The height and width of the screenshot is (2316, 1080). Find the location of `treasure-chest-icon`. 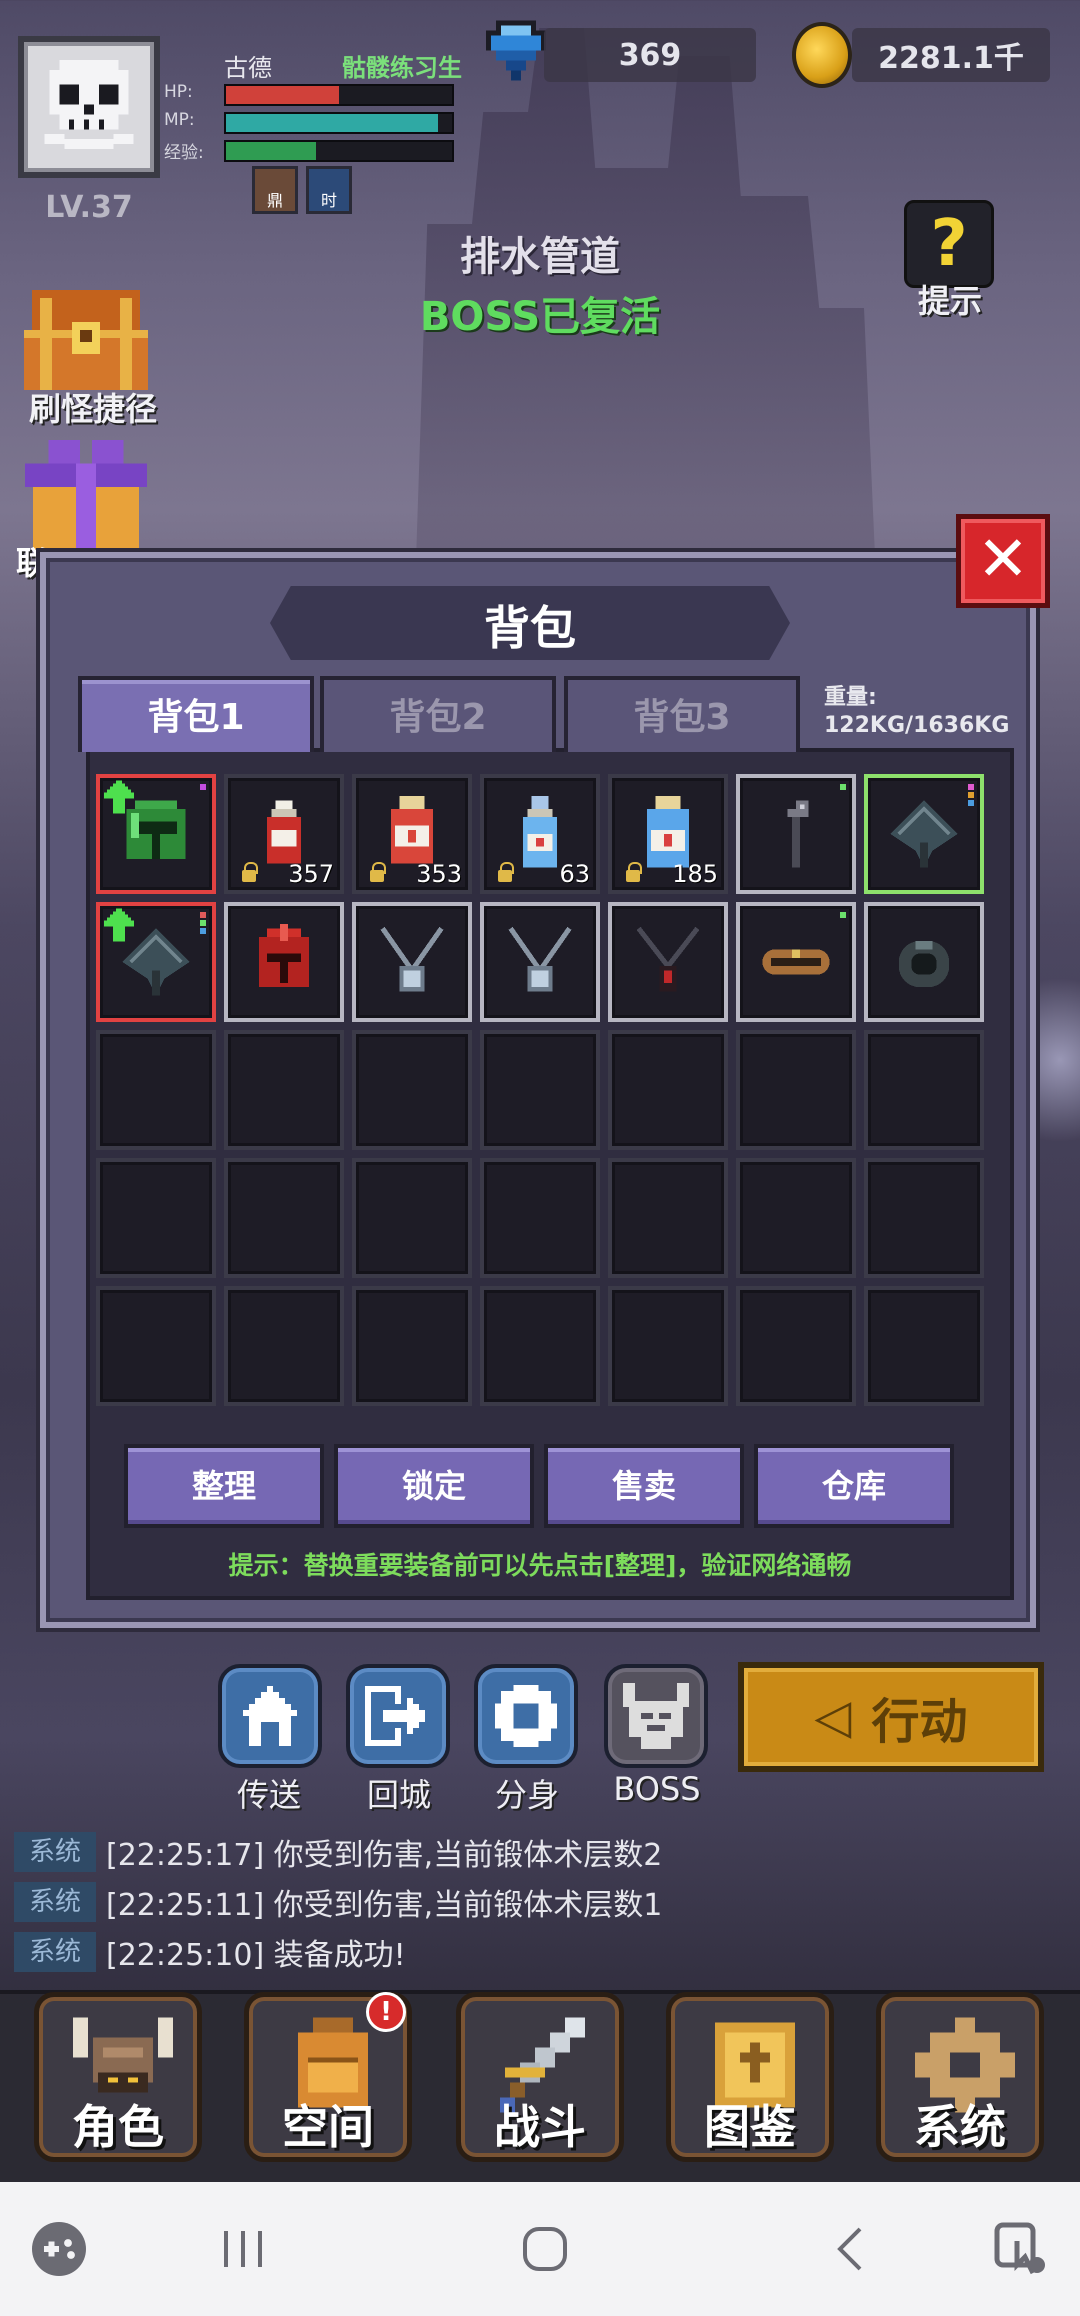

treasure-chest-icon is located at coordinates (86, 340).